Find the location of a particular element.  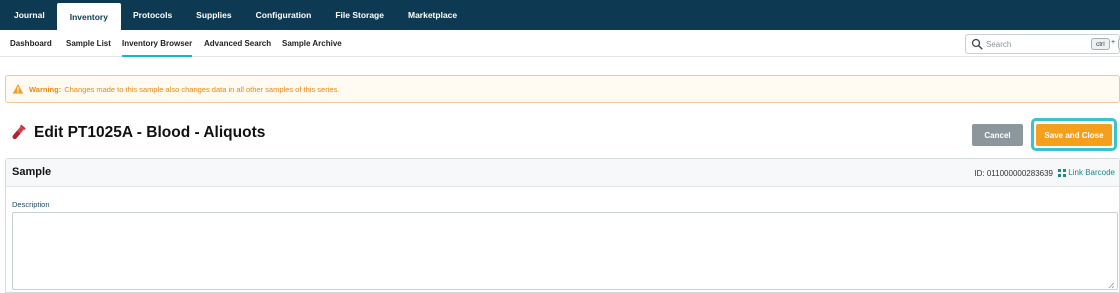

tab-marketplace: Marketplace is located at coordinates (432, 15).